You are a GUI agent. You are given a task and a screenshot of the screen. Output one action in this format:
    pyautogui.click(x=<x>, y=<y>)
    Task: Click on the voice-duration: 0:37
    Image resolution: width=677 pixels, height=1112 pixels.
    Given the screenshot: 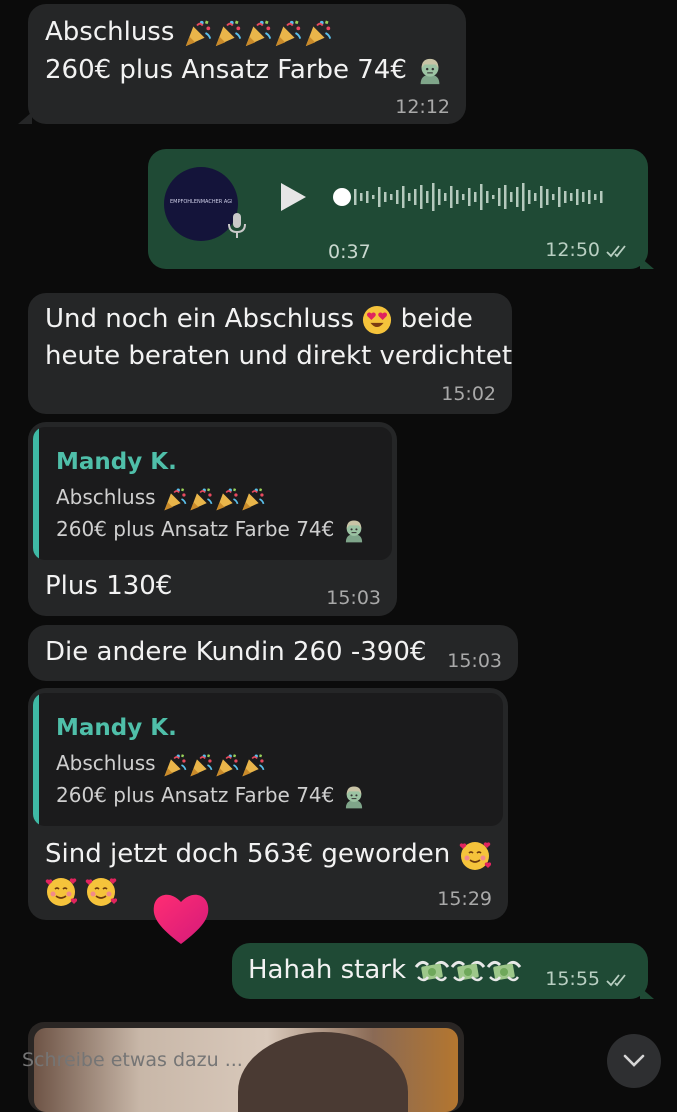 What is the action you would take?
    pyautogui.click(x=349, y=252)
    